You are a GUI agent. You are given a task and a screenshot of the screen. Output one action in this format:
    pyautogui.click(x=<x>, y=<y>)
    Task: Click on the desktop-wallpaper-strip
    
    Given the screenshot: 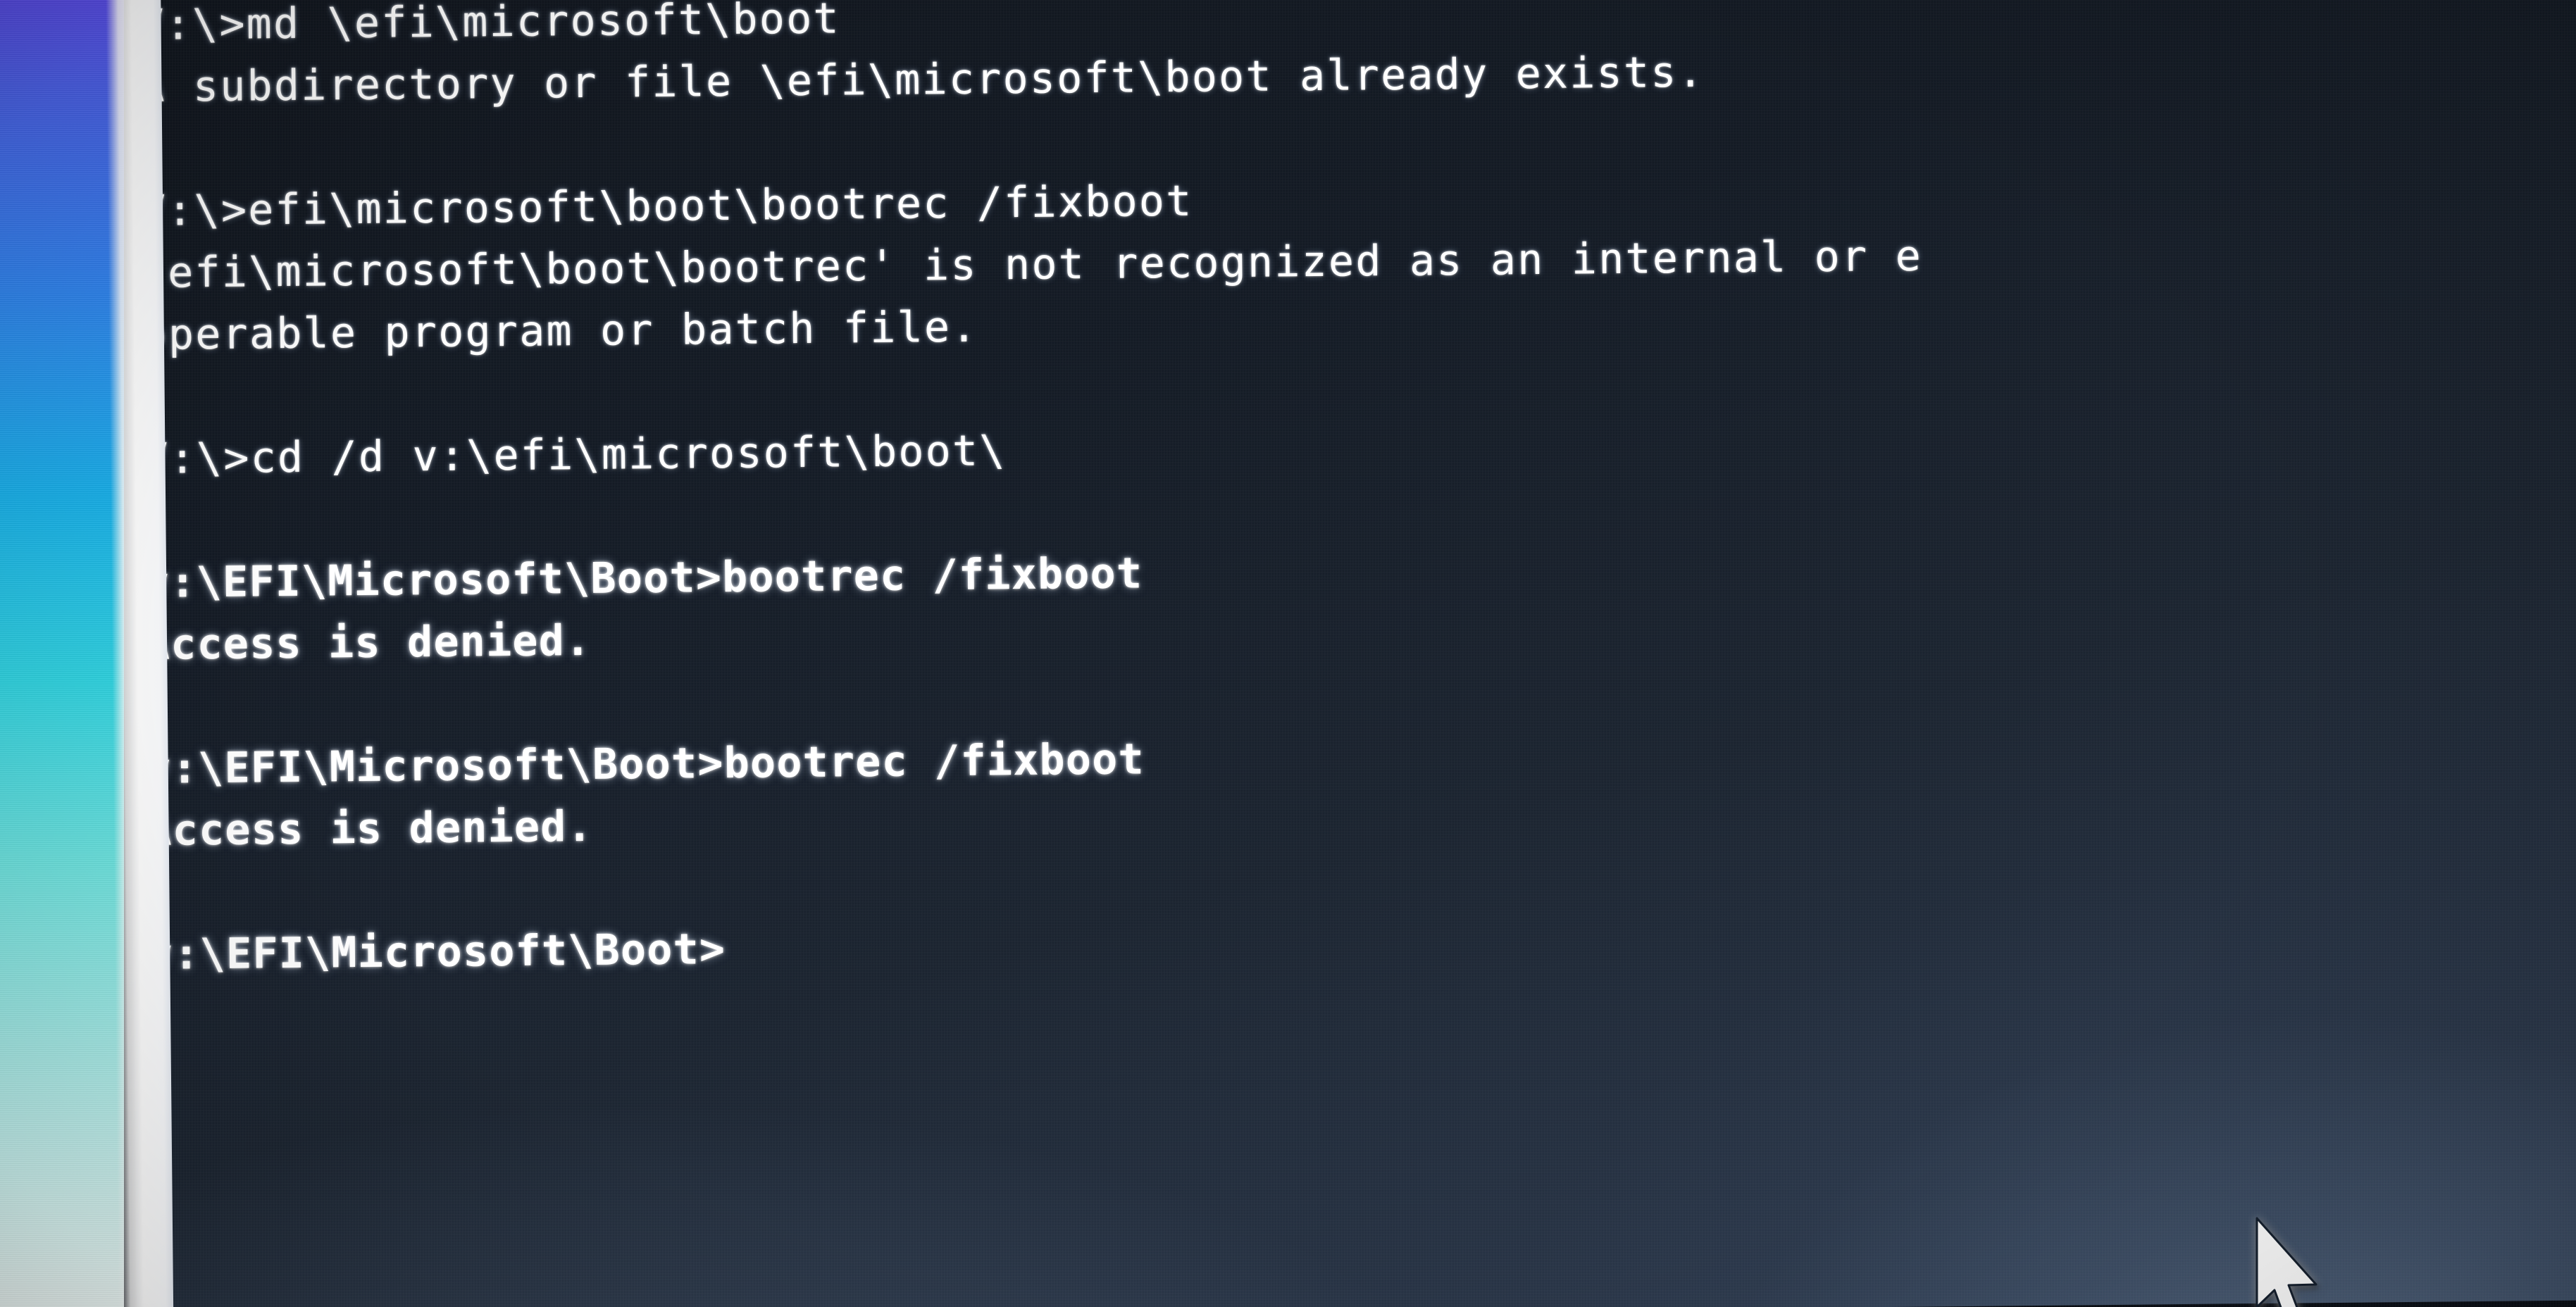 What is the action you would take?
    pyautogui.click(x=62, y=653)
    